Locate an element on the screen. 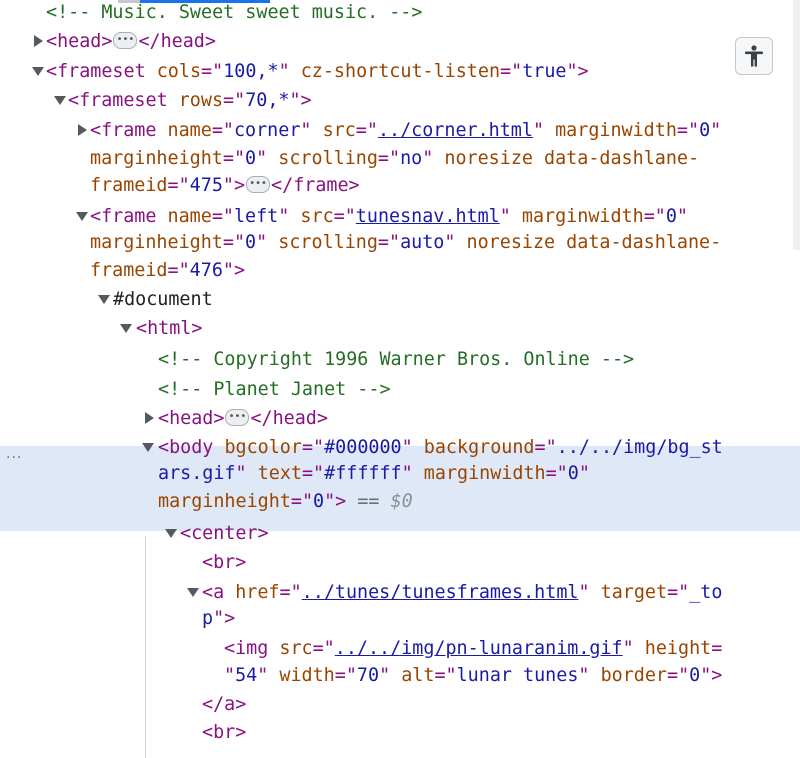 This screenshot has height=758, width=800. dom-line-body-3: marginheight="0"> == $0 is located at coordinates (285, 501).